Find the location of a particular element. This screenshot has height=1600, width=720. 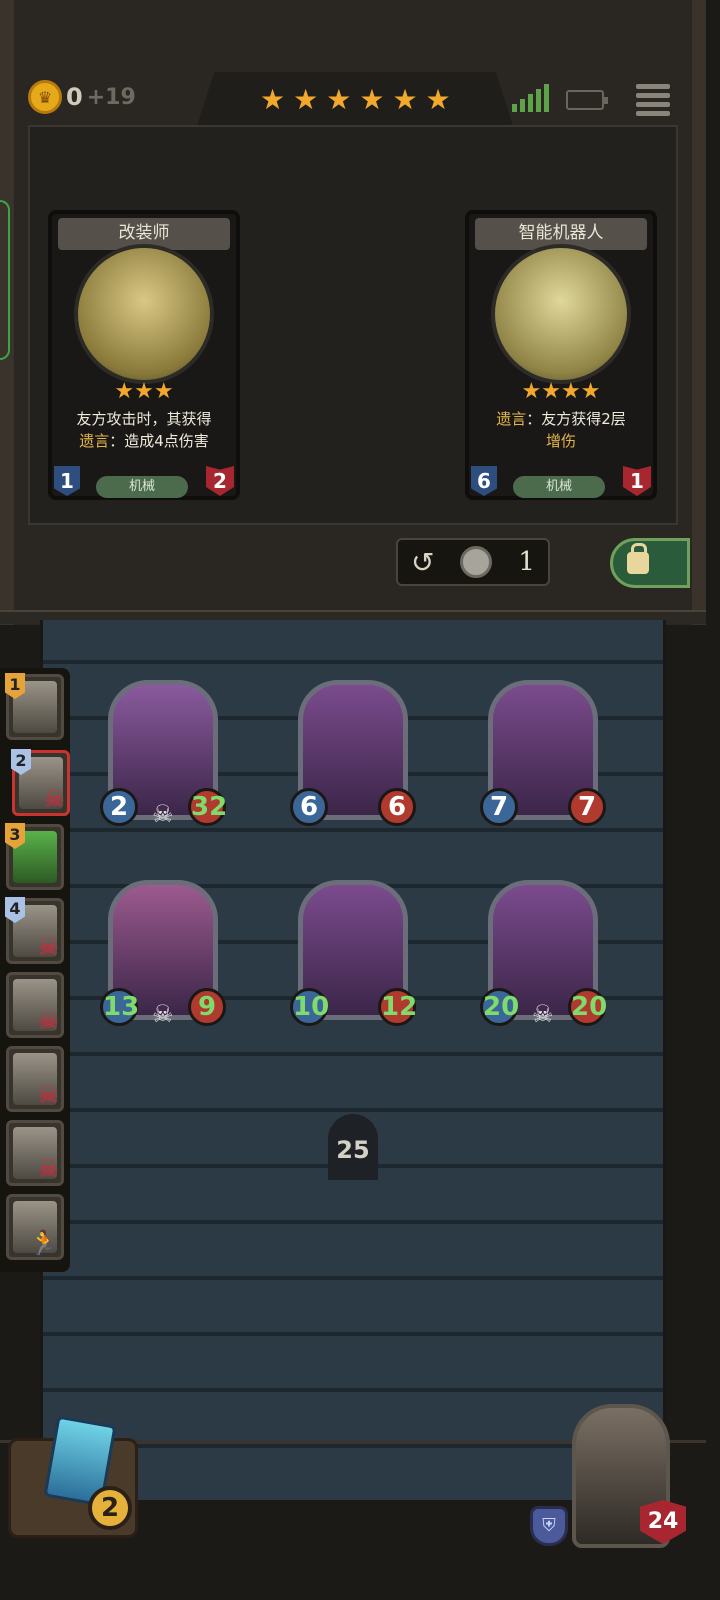

card-stars: ★★★ is located at coordinates (144, 391).